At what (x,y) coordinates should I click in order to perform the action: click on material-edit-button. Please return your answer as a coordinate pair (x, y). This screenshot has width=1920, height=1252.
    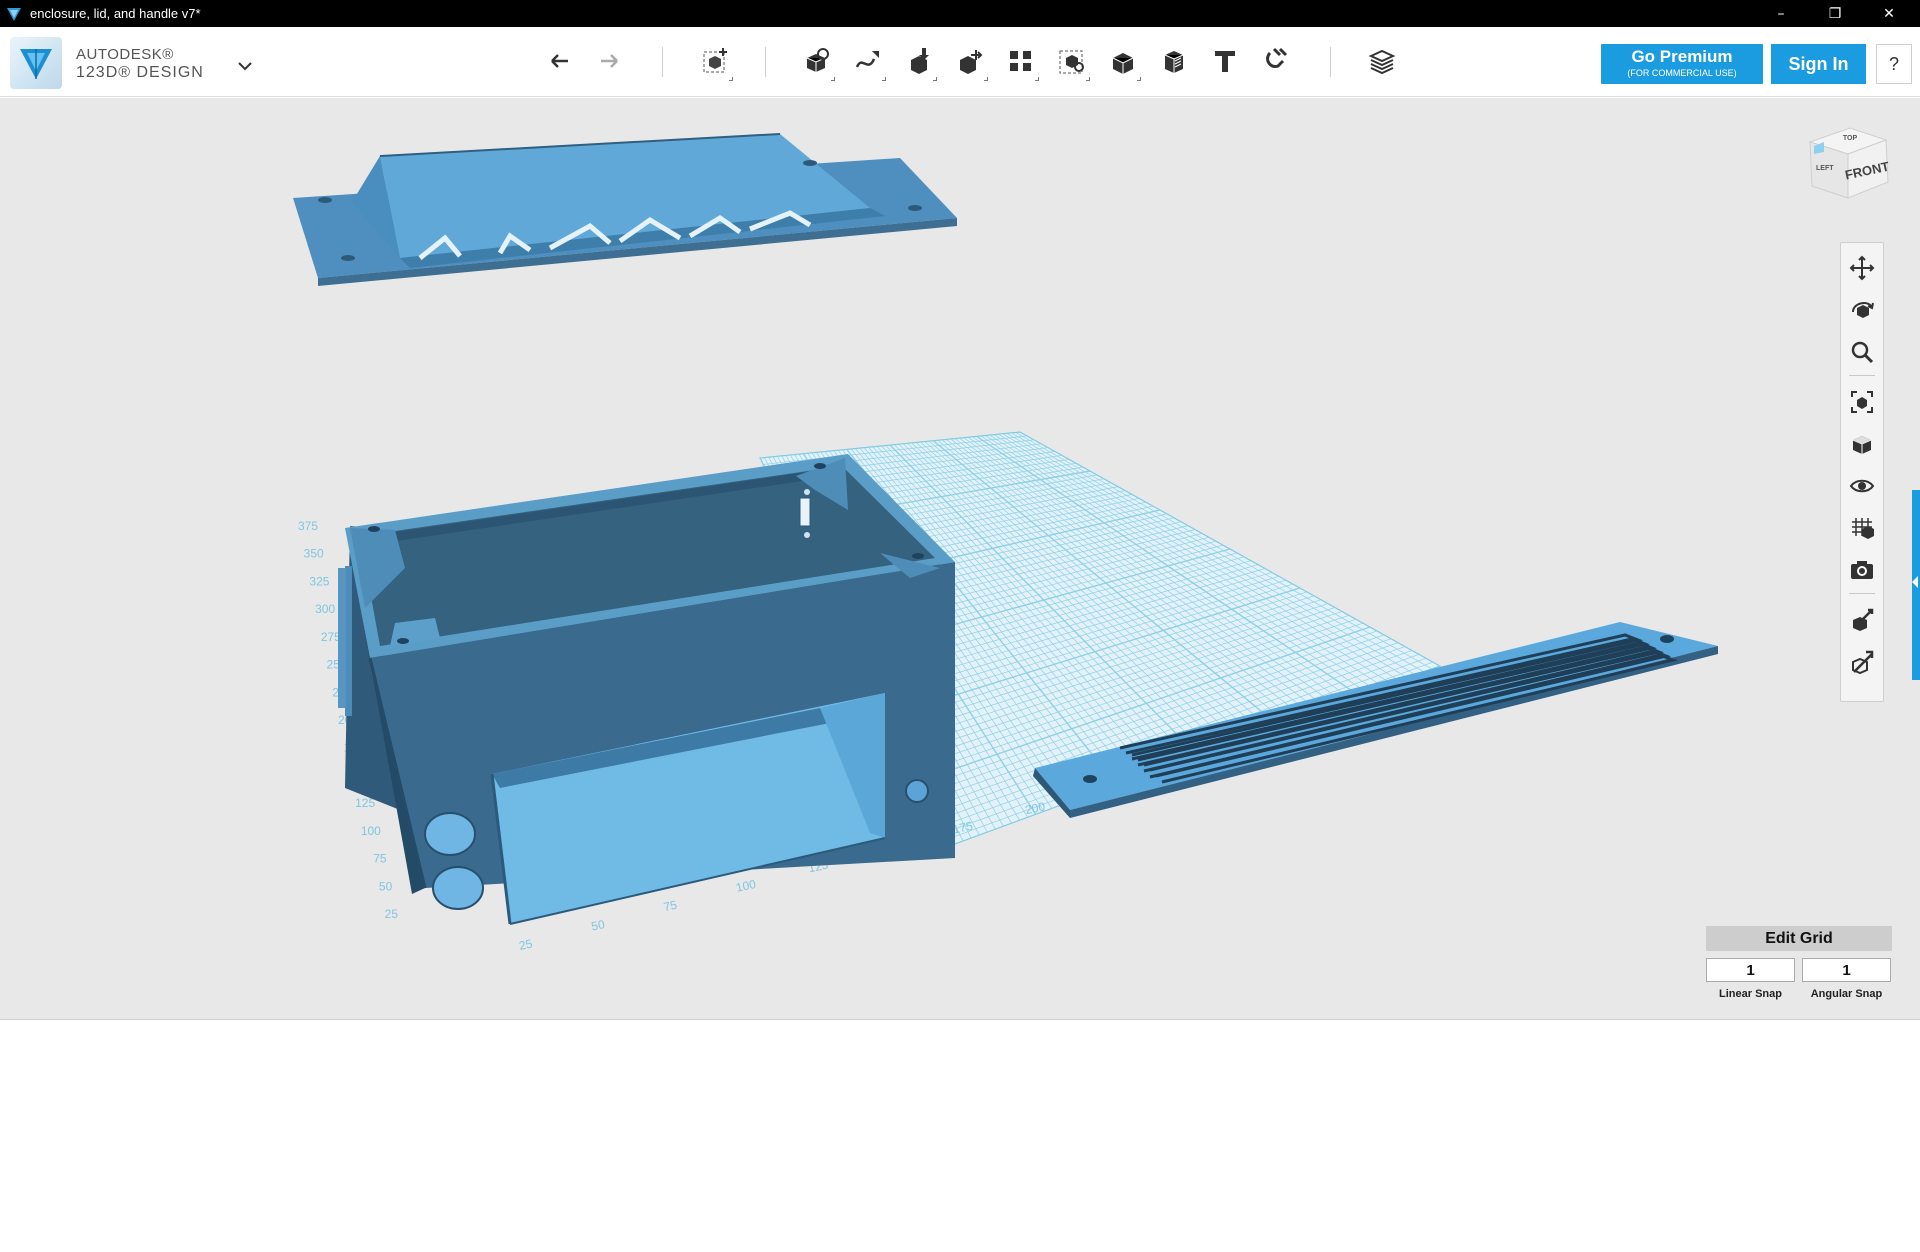
    Looking at the image, I should click on (1862, 662).